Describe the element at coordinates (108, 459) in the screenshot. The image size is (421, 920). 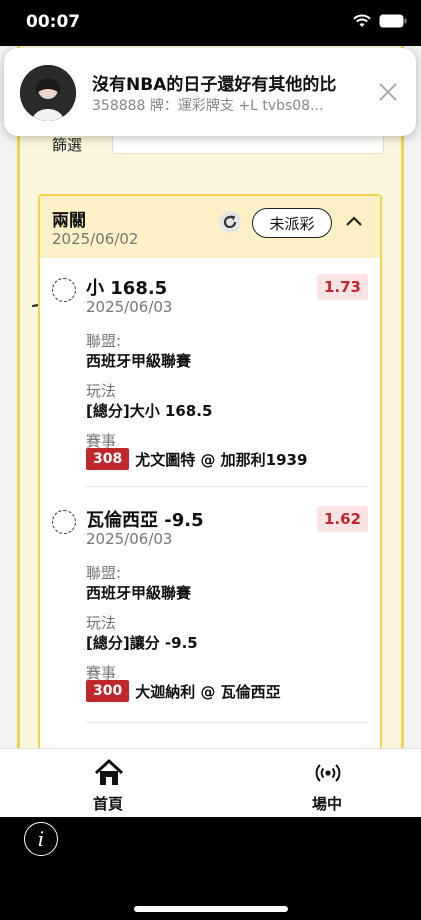
I see `event-number-badge: 308` at that location.